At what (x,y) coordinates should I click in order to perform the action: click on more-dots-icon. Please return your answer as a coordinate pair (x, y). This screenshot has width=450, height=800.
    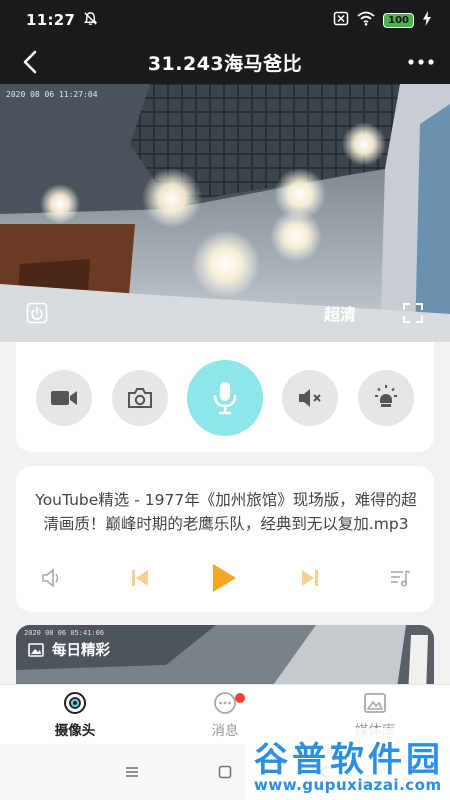
    Looking at the image, I should click on (421, 62).